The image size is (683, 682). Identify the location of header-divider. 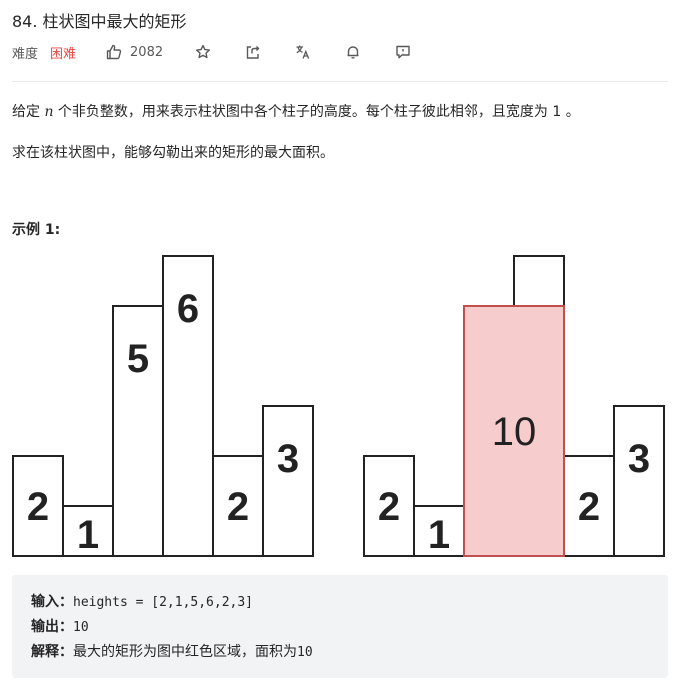
(340, 81).